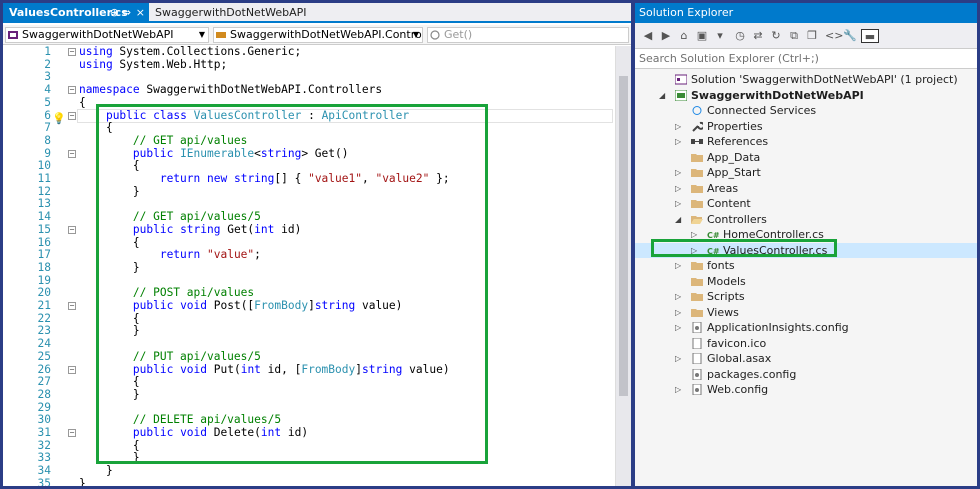 The height and width of the screenshot is (489, 980). Describe the element at coordinates (806, 142) in the screenshot. I see `tree-item: ▷ References` at that location.